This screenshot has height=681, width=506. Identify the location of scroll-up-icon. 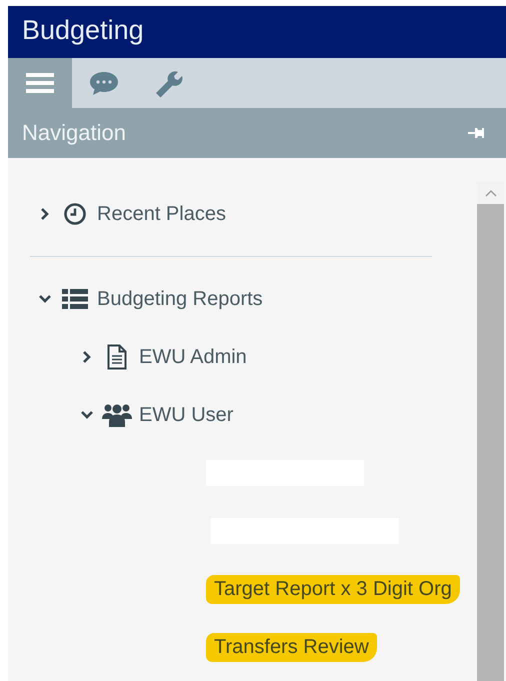
(490, 193).